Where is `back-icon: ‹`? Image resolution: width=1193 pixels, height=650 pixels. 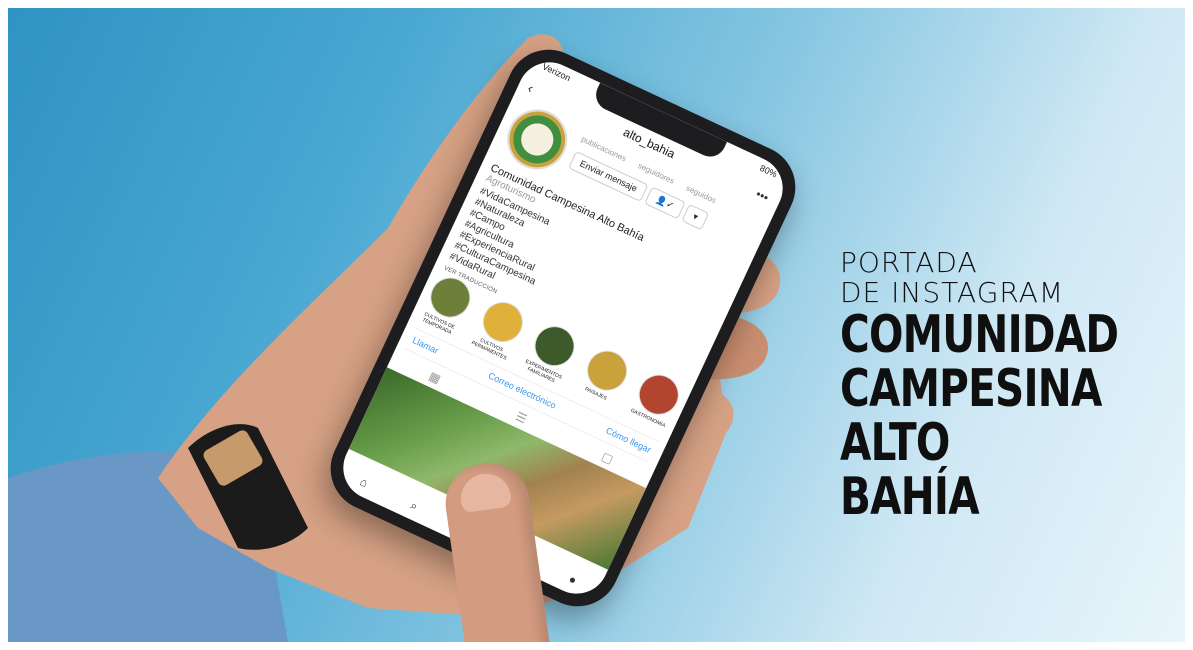
back-icon: ‹ is located at coordinates (530, 88).